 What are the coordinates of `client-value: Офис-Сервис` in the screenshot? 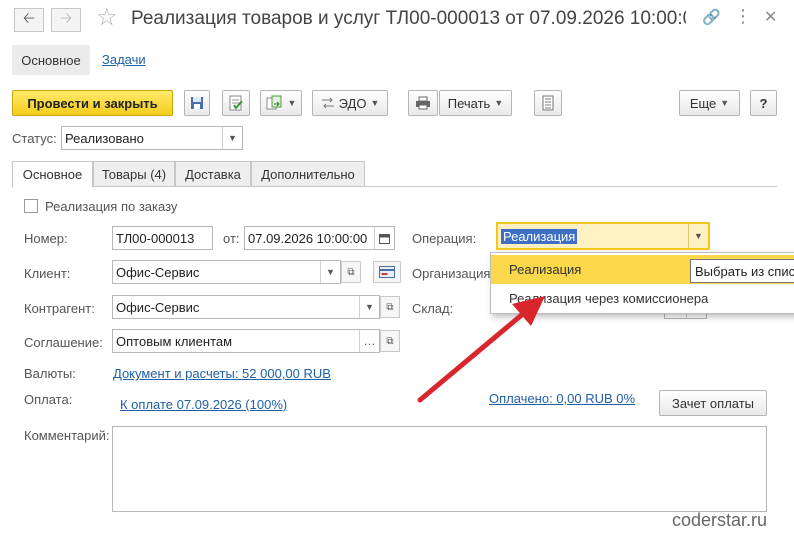 It's located at (158, 272).